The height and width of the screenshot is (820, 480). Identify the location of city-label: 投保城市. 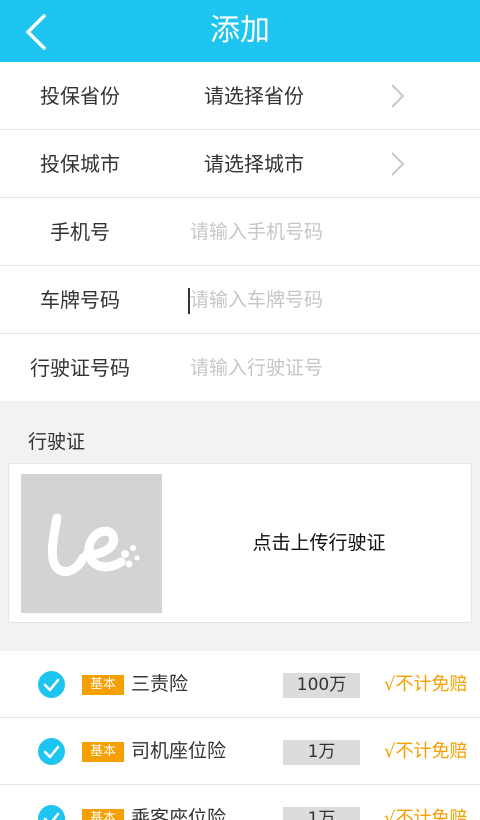
(80, 164).